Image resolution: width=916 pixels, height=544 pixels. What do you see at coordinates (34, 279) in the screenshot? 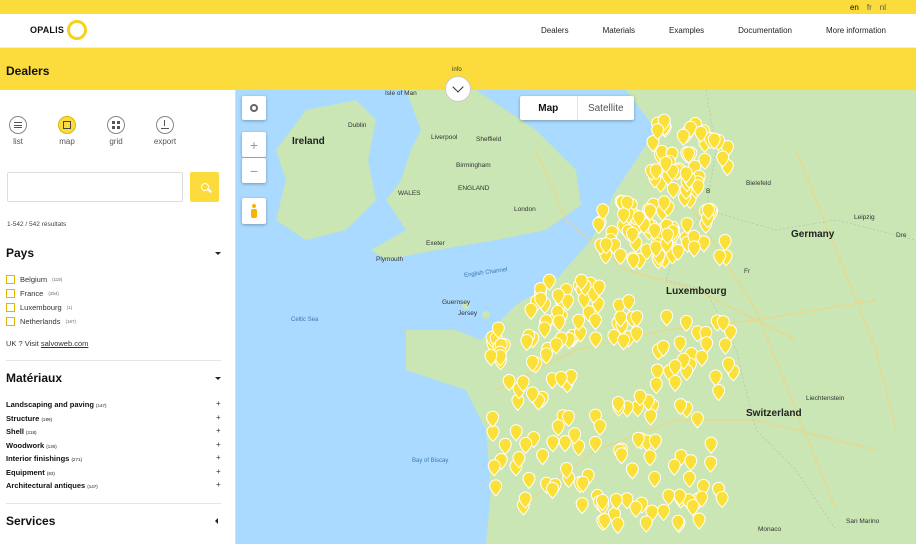
I see `country-belgium: Belgium (119)` at bounding box center [34, 279].